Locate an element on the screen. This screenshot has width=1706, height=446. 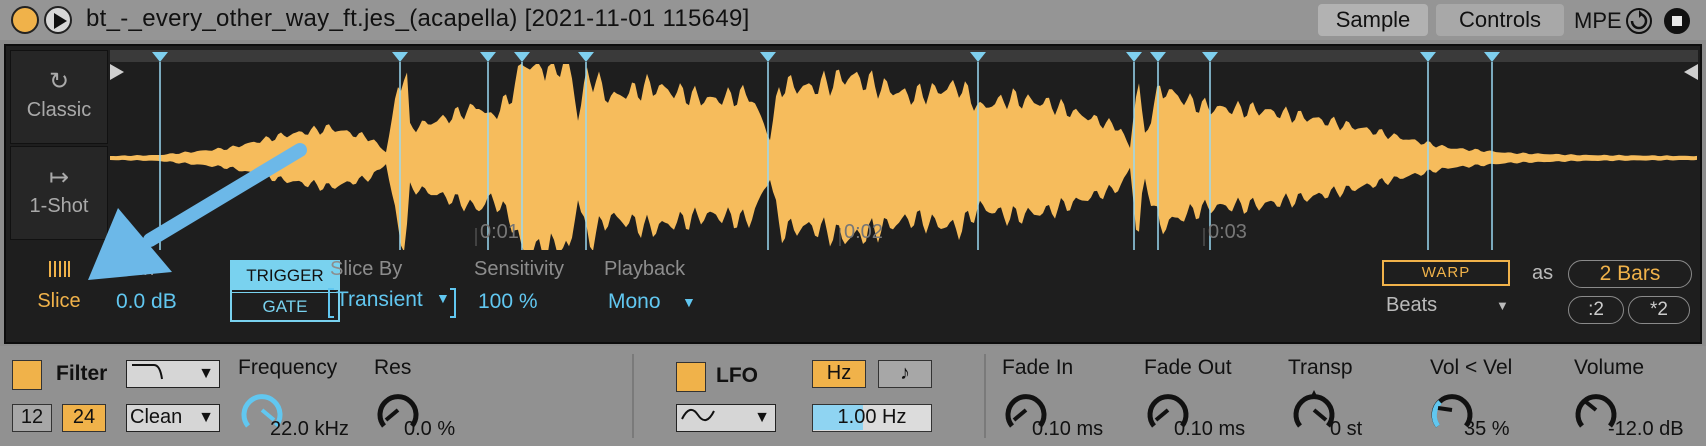
res-label: Res is located at coordinates (393, 367).